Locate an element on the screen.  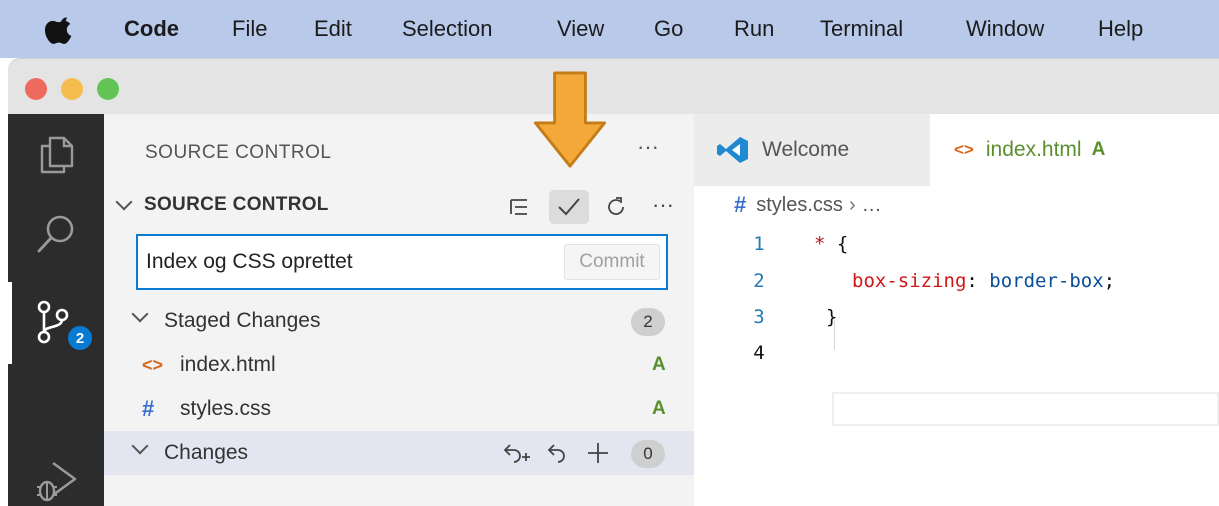
line-number: 2 is located at coordinates (759, 281).